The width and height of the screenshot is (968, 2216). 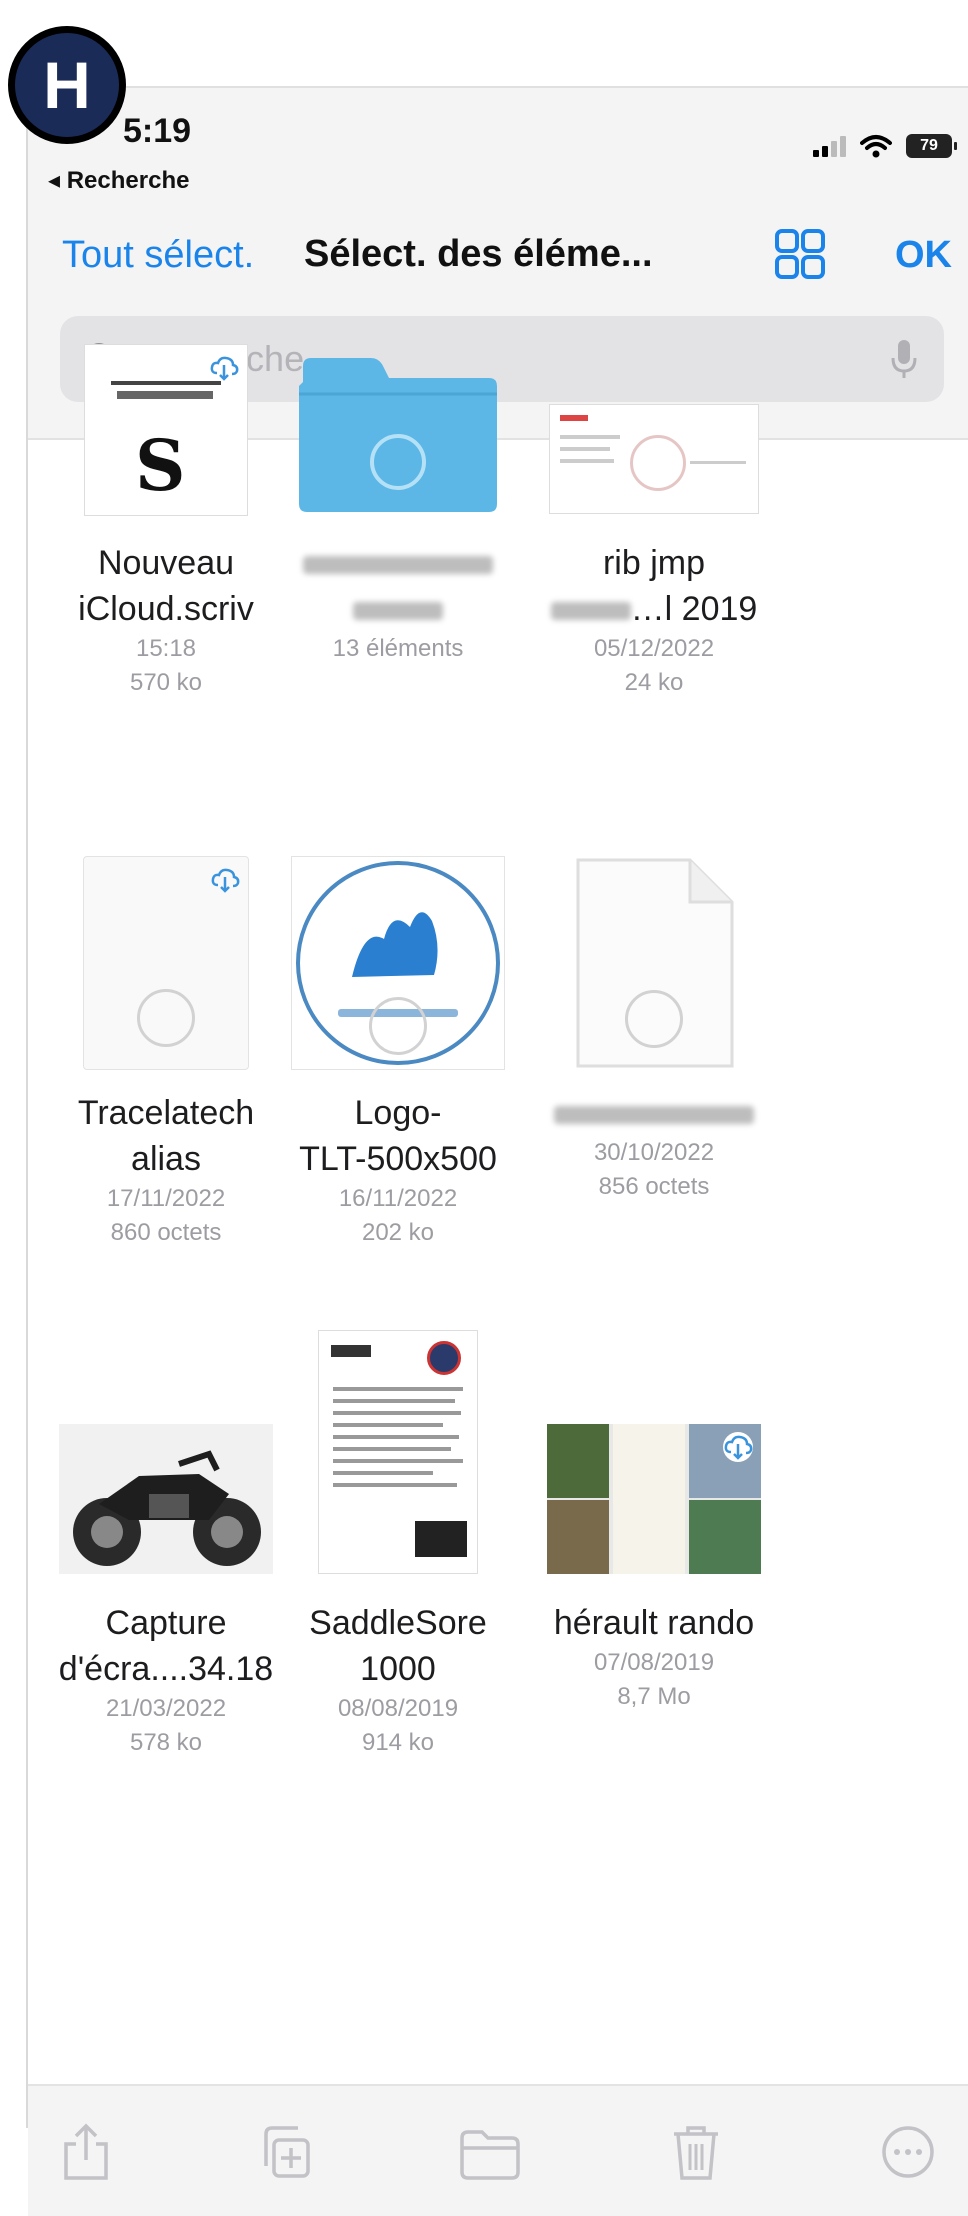 I want to click on file-name-redacted-line2, so click(x=398, y=609).